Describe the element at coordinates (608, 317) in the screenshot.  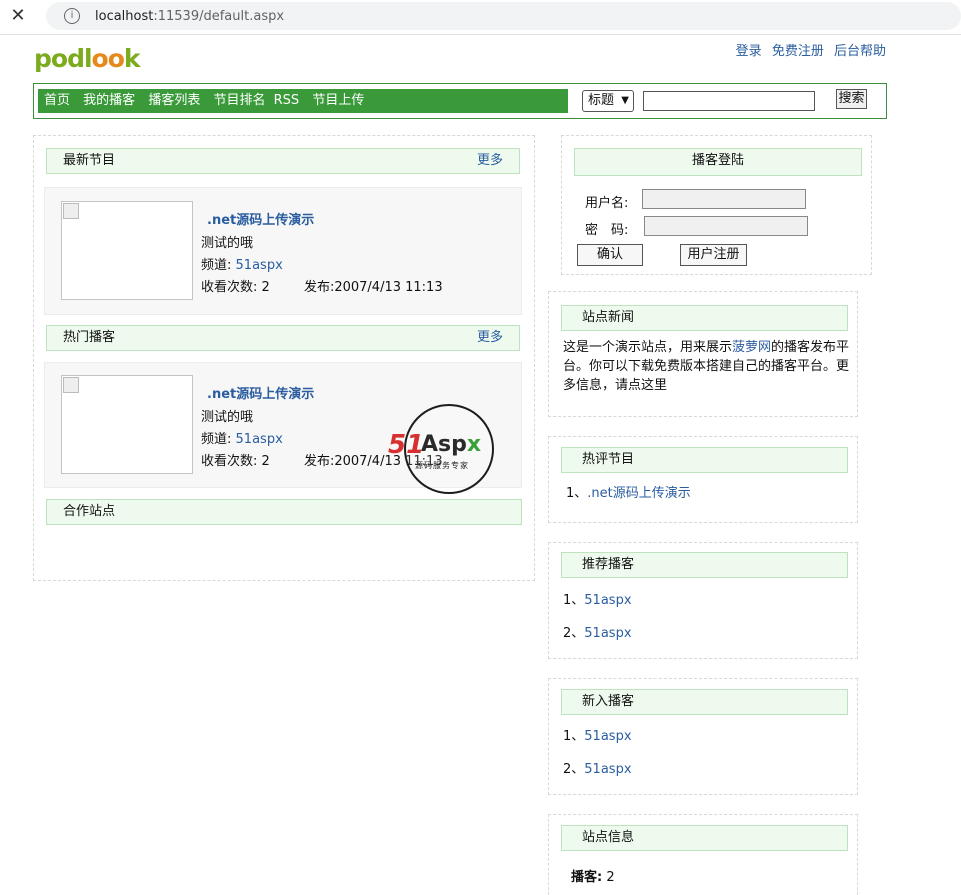
I see `site-news-title: 站点新闻` at that location.